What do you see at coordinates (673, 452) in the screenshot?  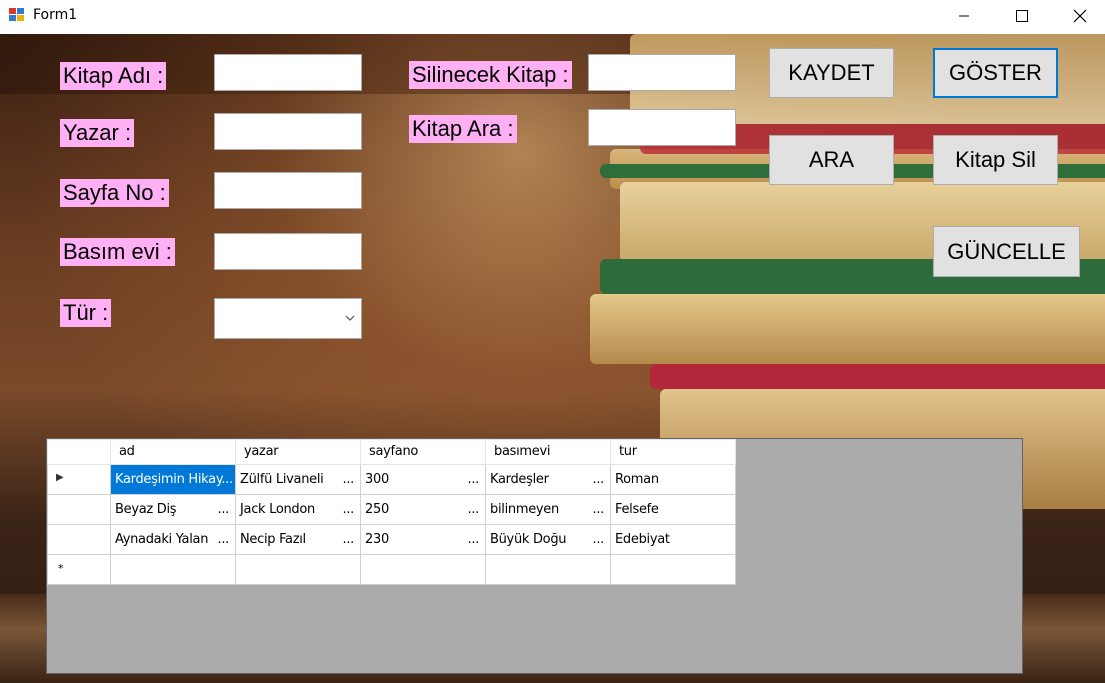 I see `column-header-tur: tur` at bounding box center [673, 452].